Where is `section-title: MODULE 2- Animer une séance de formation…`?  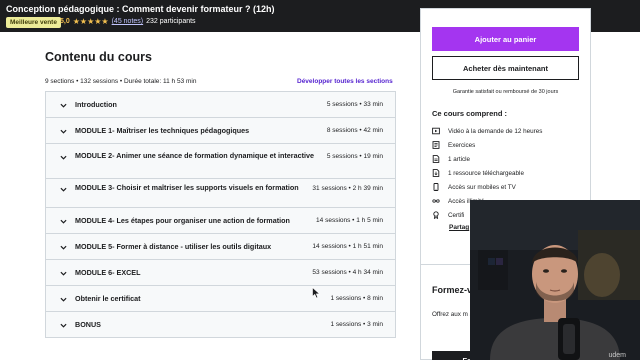
section-title: MODULE 2- Animer une séance de formation… is located at coordinates (194, 155).